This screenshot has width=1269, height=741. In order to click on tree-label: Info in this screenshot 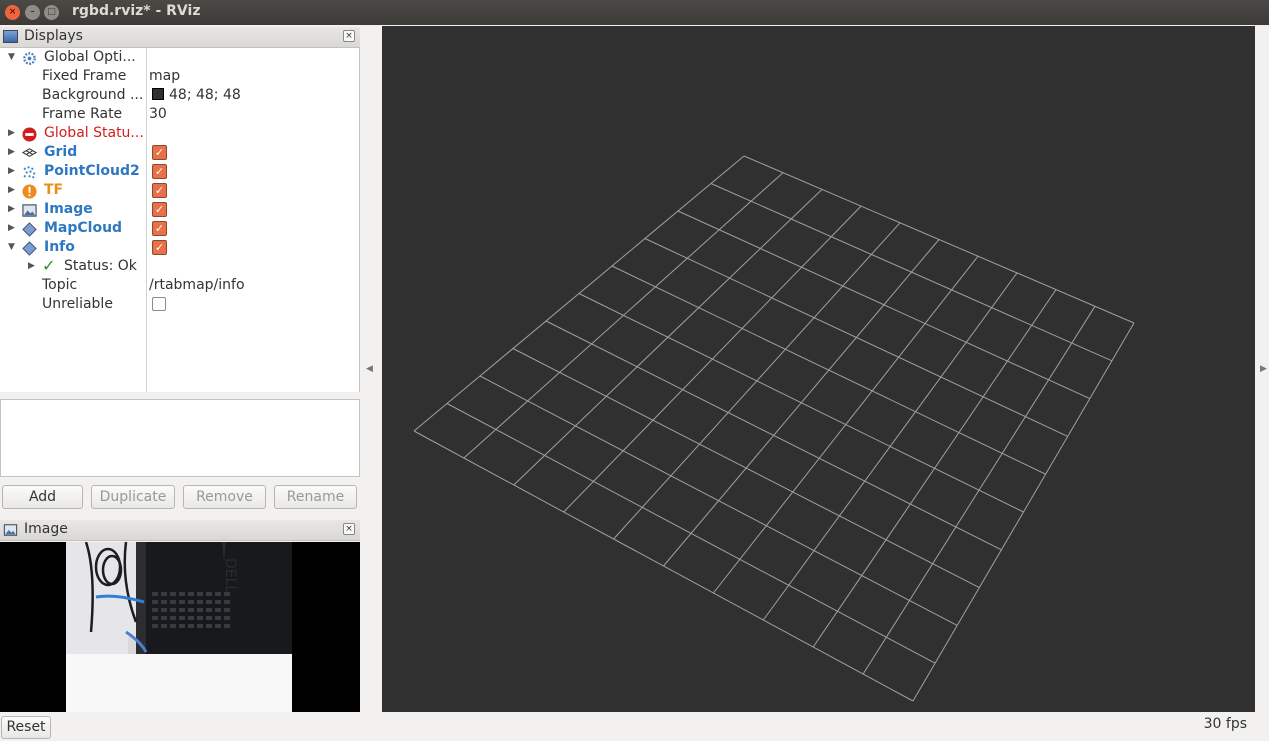, I will do `click(59, 247)`.